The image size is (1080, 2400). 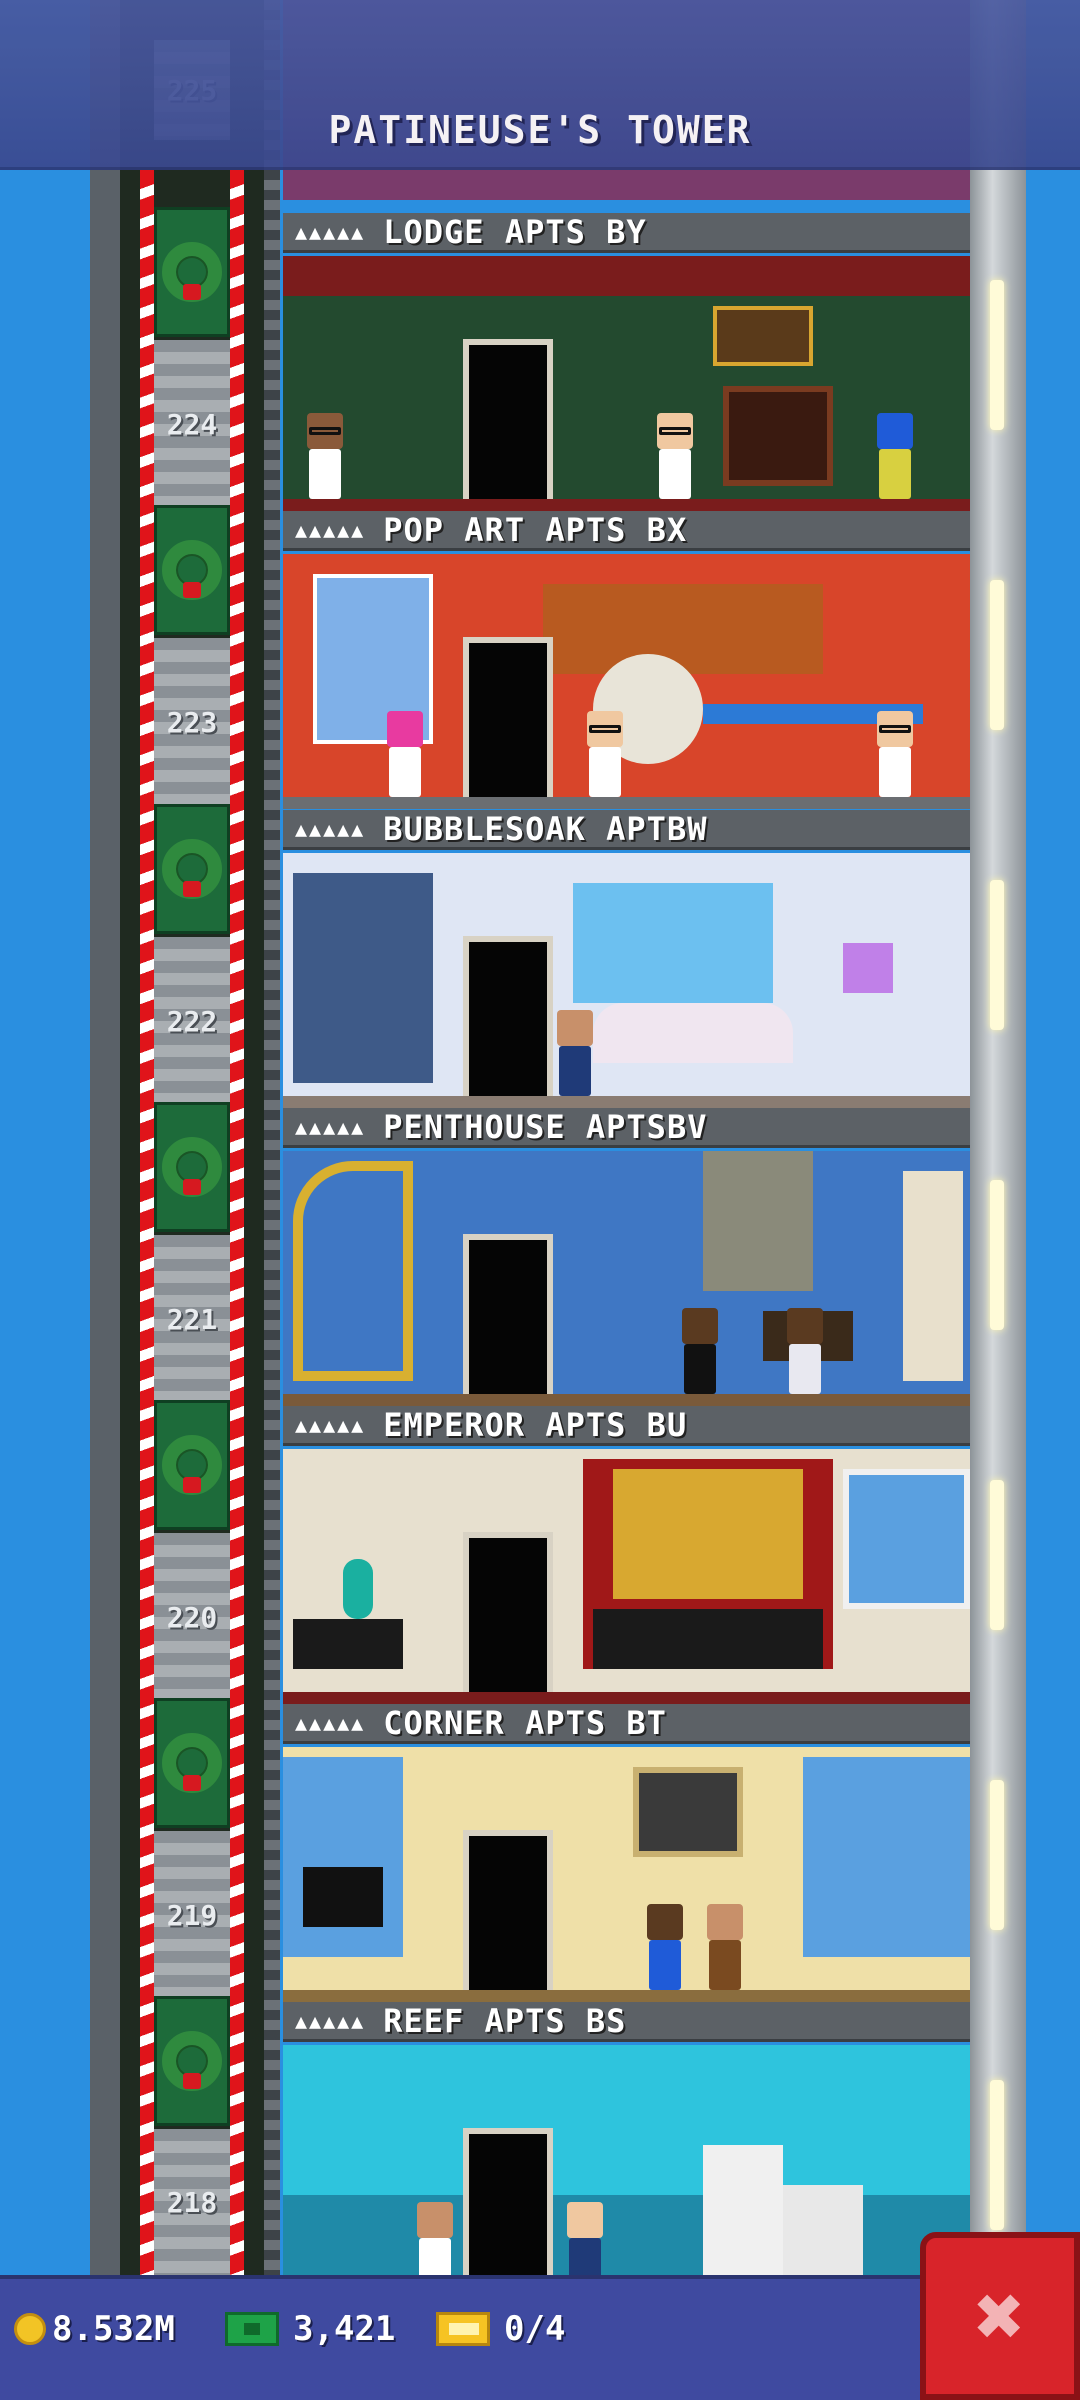 I want to click on floor-number: 221, so click(x=192, y=1319).